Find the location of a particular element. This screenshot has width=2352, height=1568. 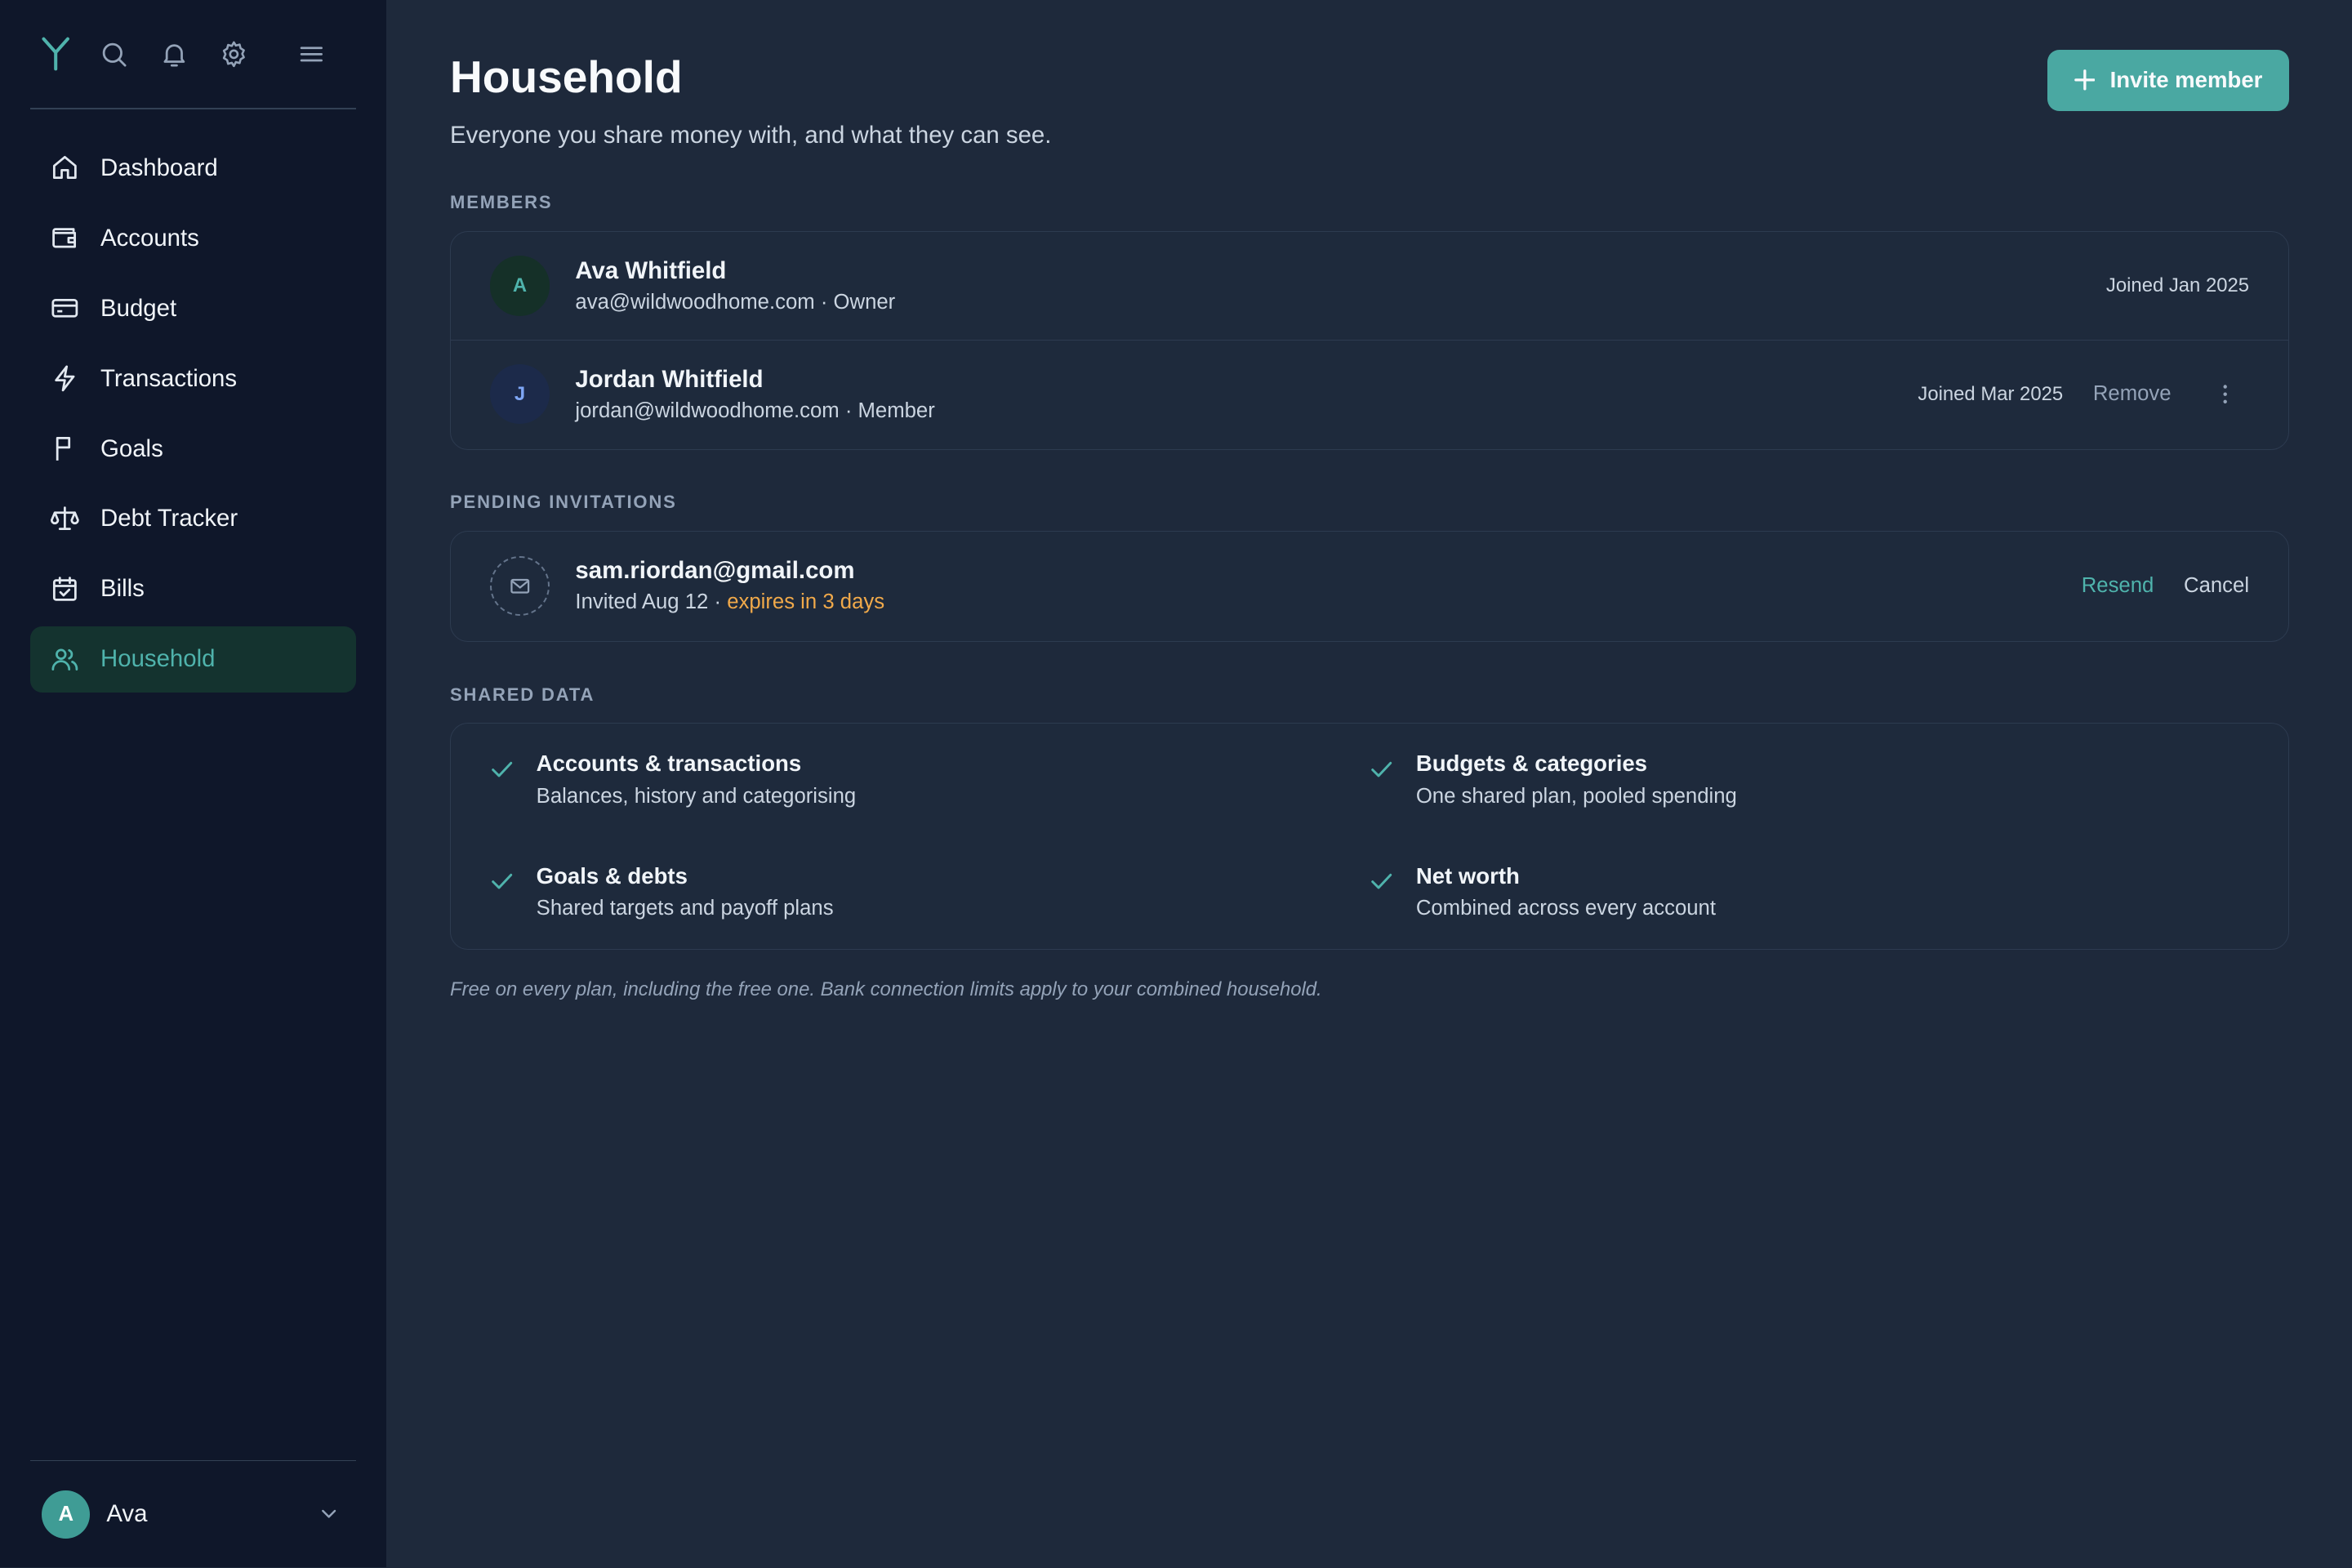

shared-item: Net worth Combined across every account is located at coordinates (1809, 919).